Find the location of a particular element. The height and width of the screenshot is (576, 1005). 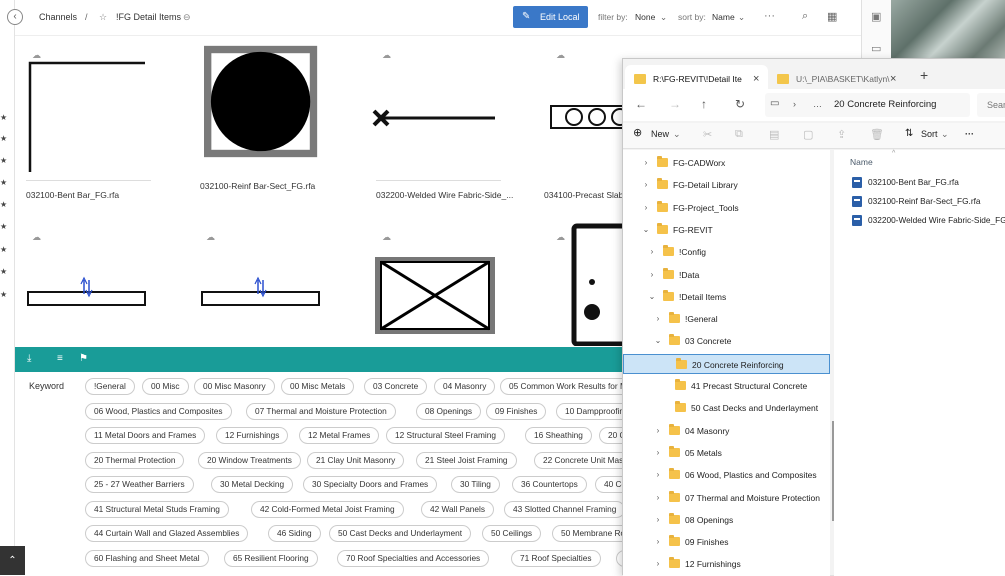

breadcrumb-channels: Channels is located at coordinates (58, 17).